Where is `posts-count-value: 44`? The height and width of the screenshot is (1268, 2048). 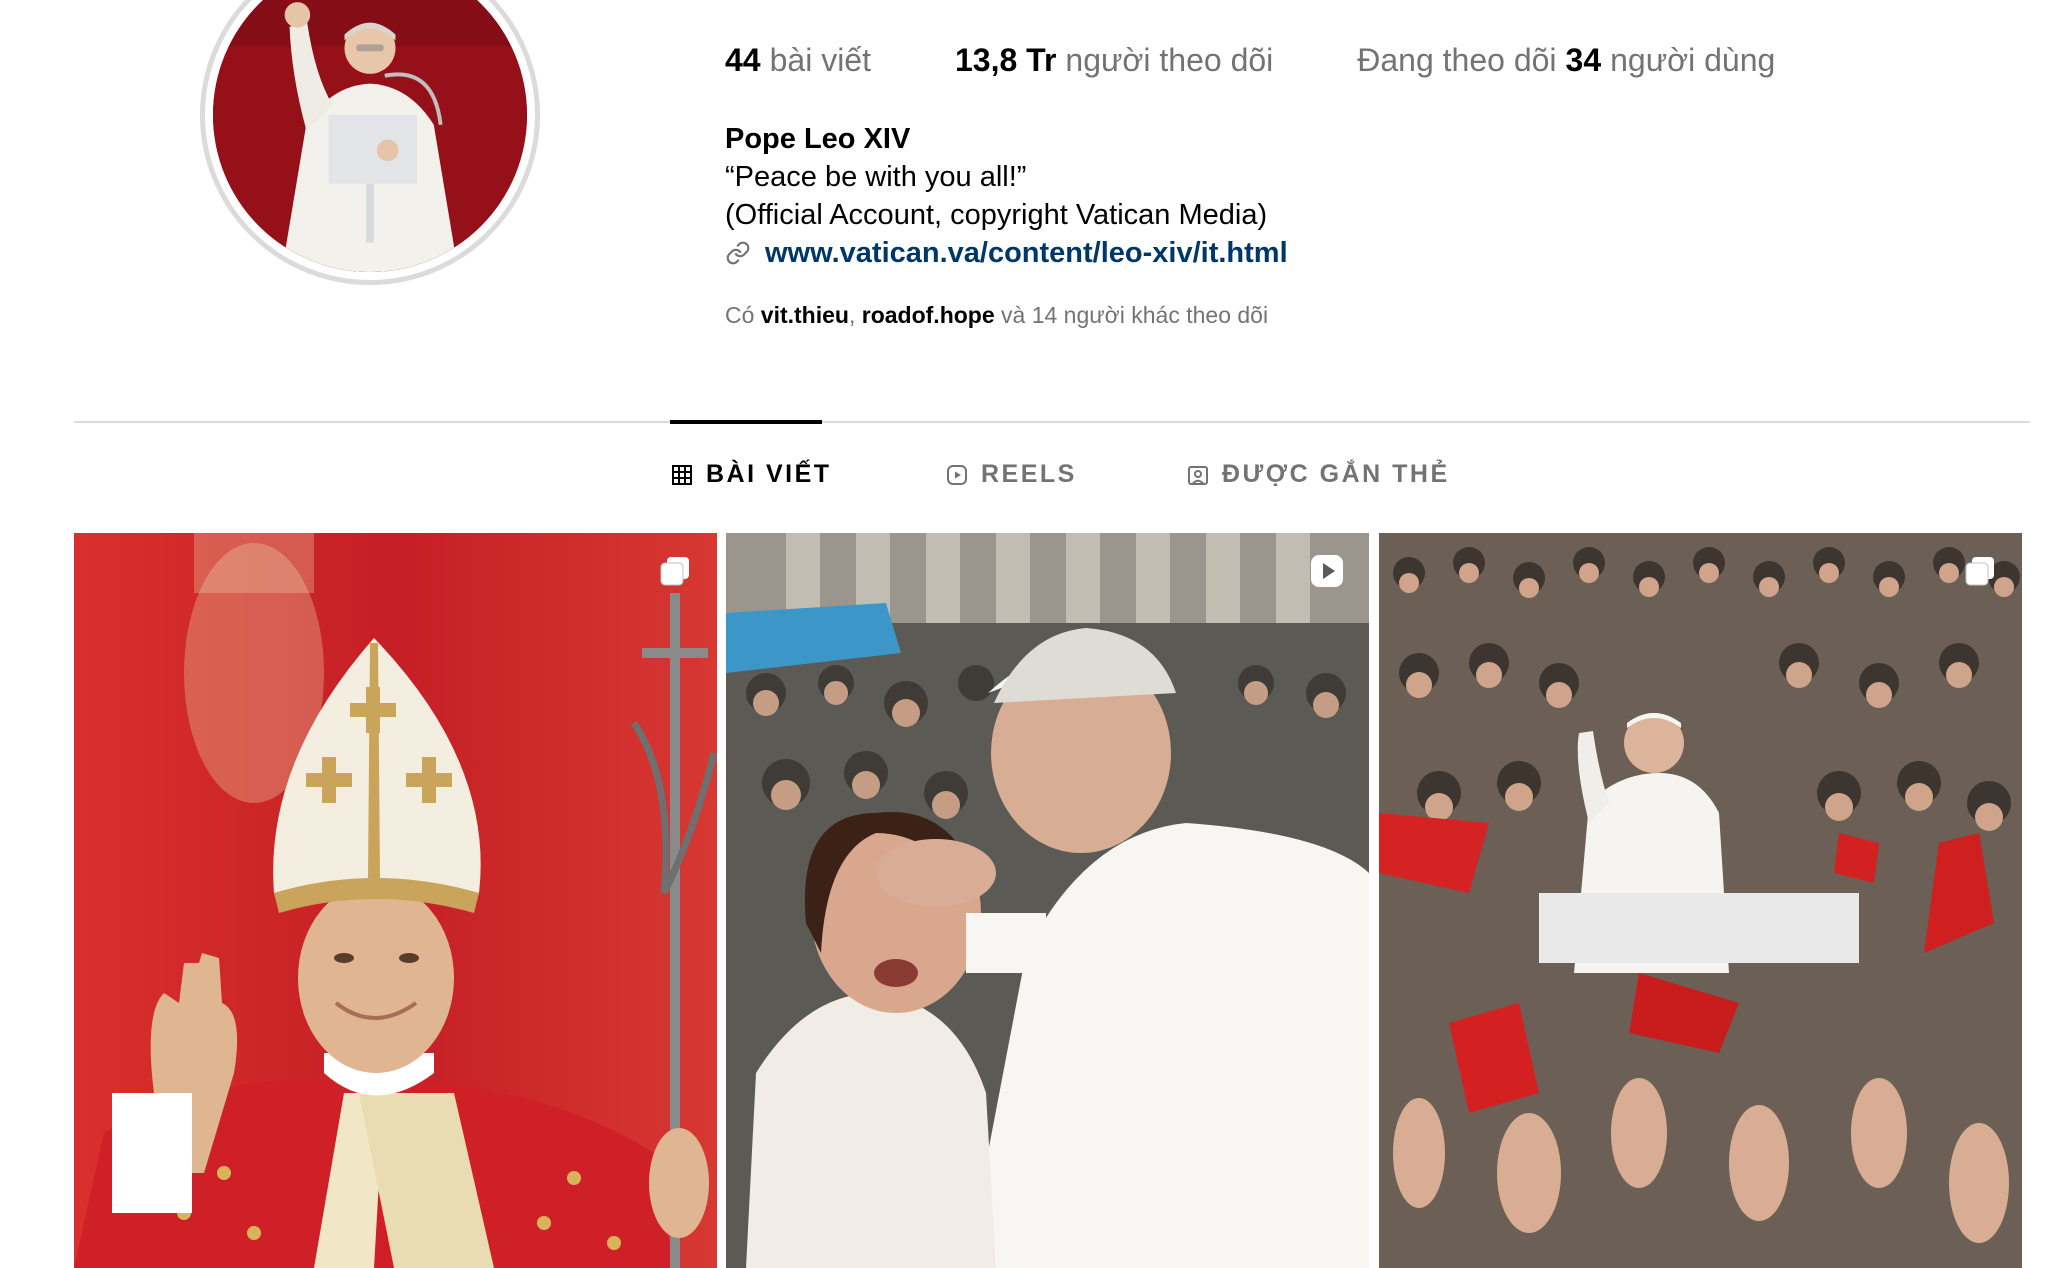
posts-count-value: 44 is located at coordinates (743, 59).